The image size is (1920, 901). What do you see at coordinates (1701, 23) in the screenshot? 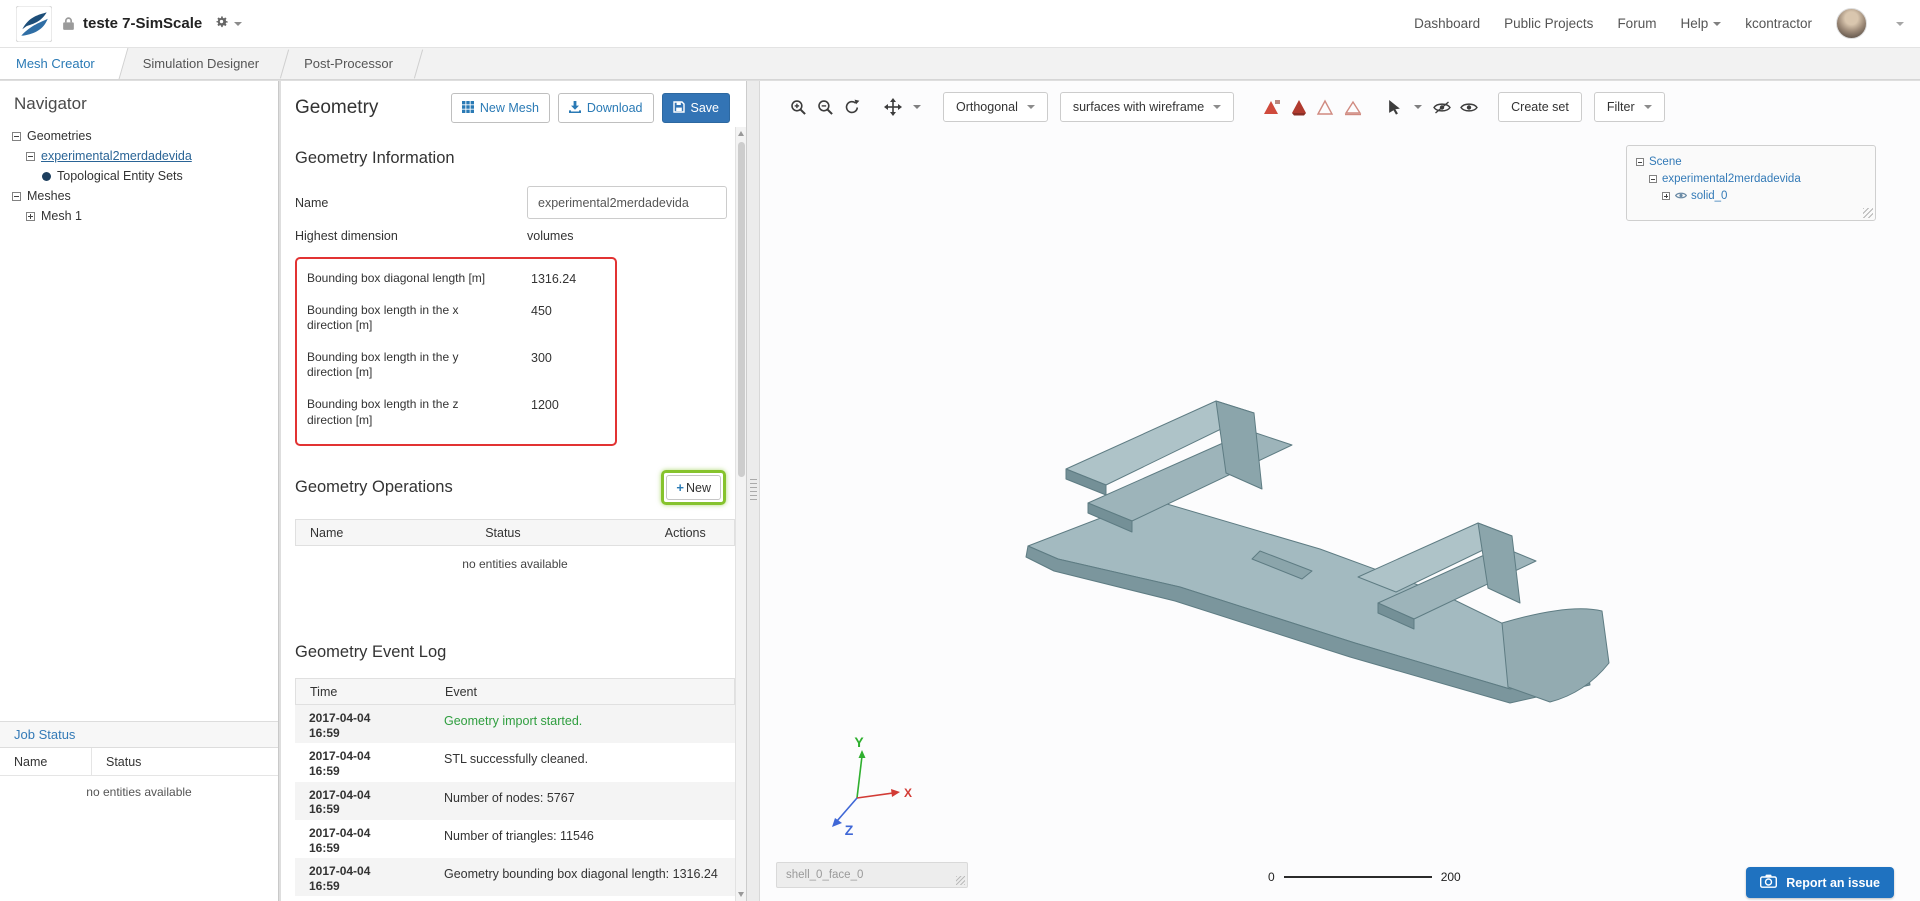
I see `nav-help: Help` at bounding box center [1701, 23].